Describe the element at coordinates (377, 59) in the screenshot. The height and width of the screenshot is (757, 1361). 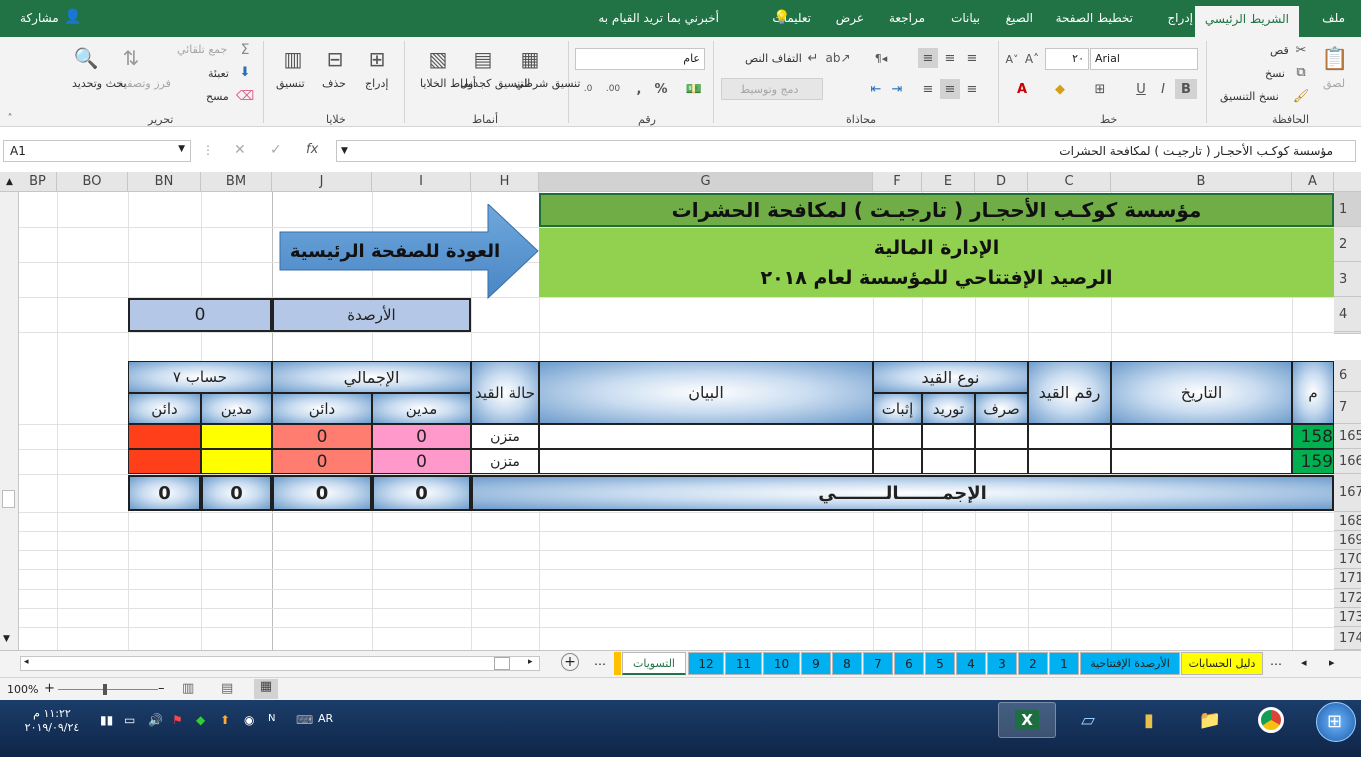
I see `insert-cells-icon: ⊞` at that location.